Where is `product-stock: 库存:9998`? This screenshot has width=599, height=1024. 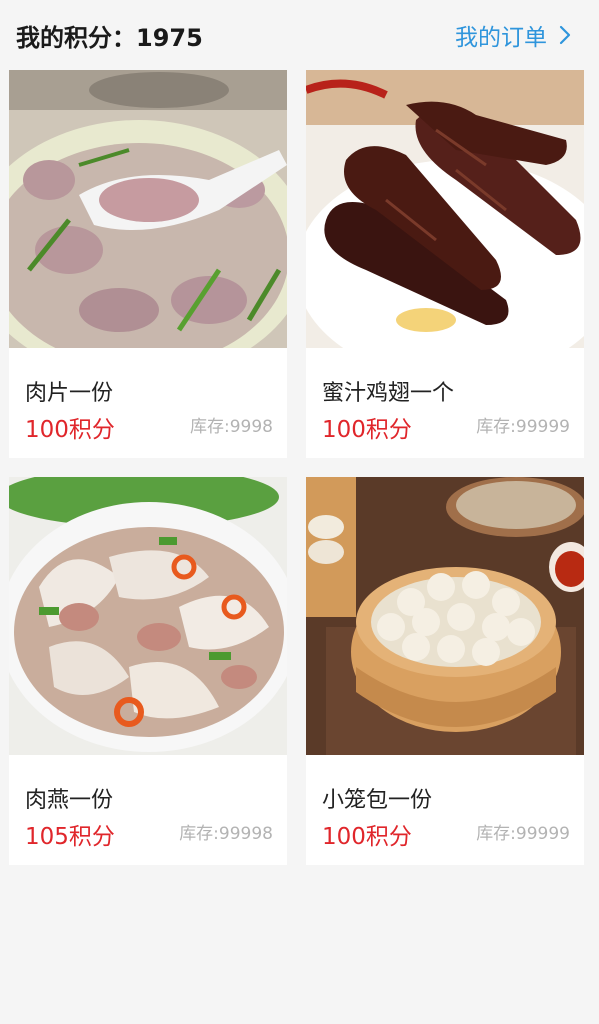
product-stock: 库存:9998 is located at coordinates (231, 427).